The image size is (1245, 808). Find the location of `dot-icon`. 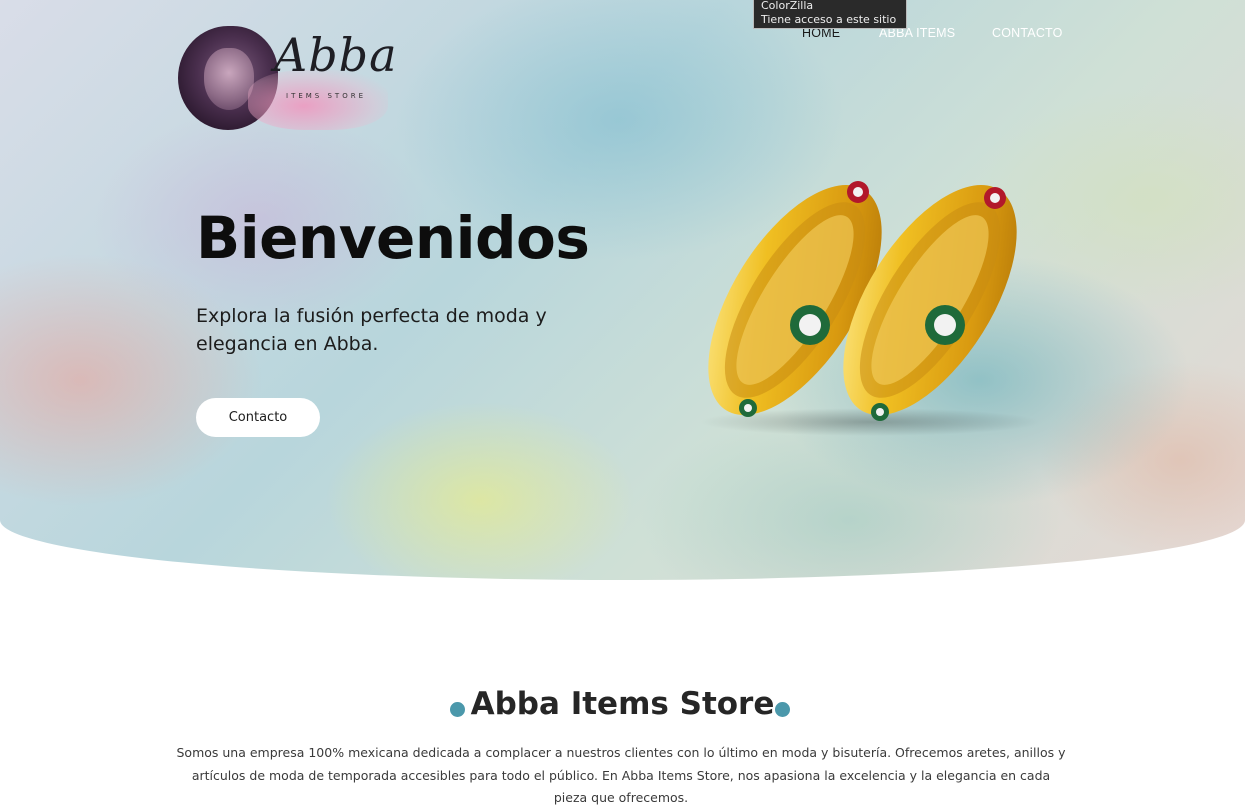

dot-icon is located at coordinates (782, 709).